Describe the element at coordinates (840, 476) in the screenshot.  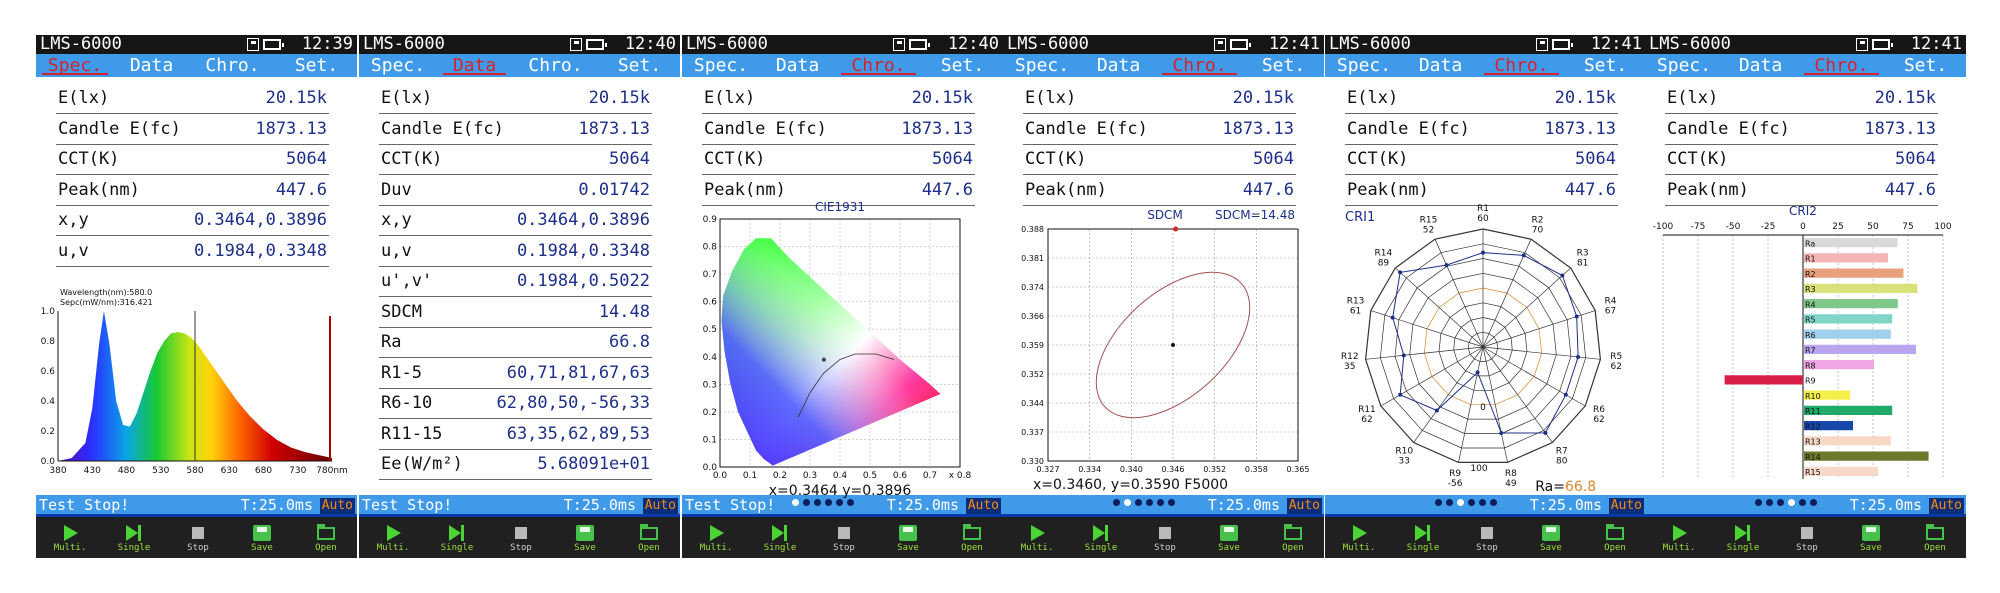
I see `x-tick-label: 0.4` at that location.